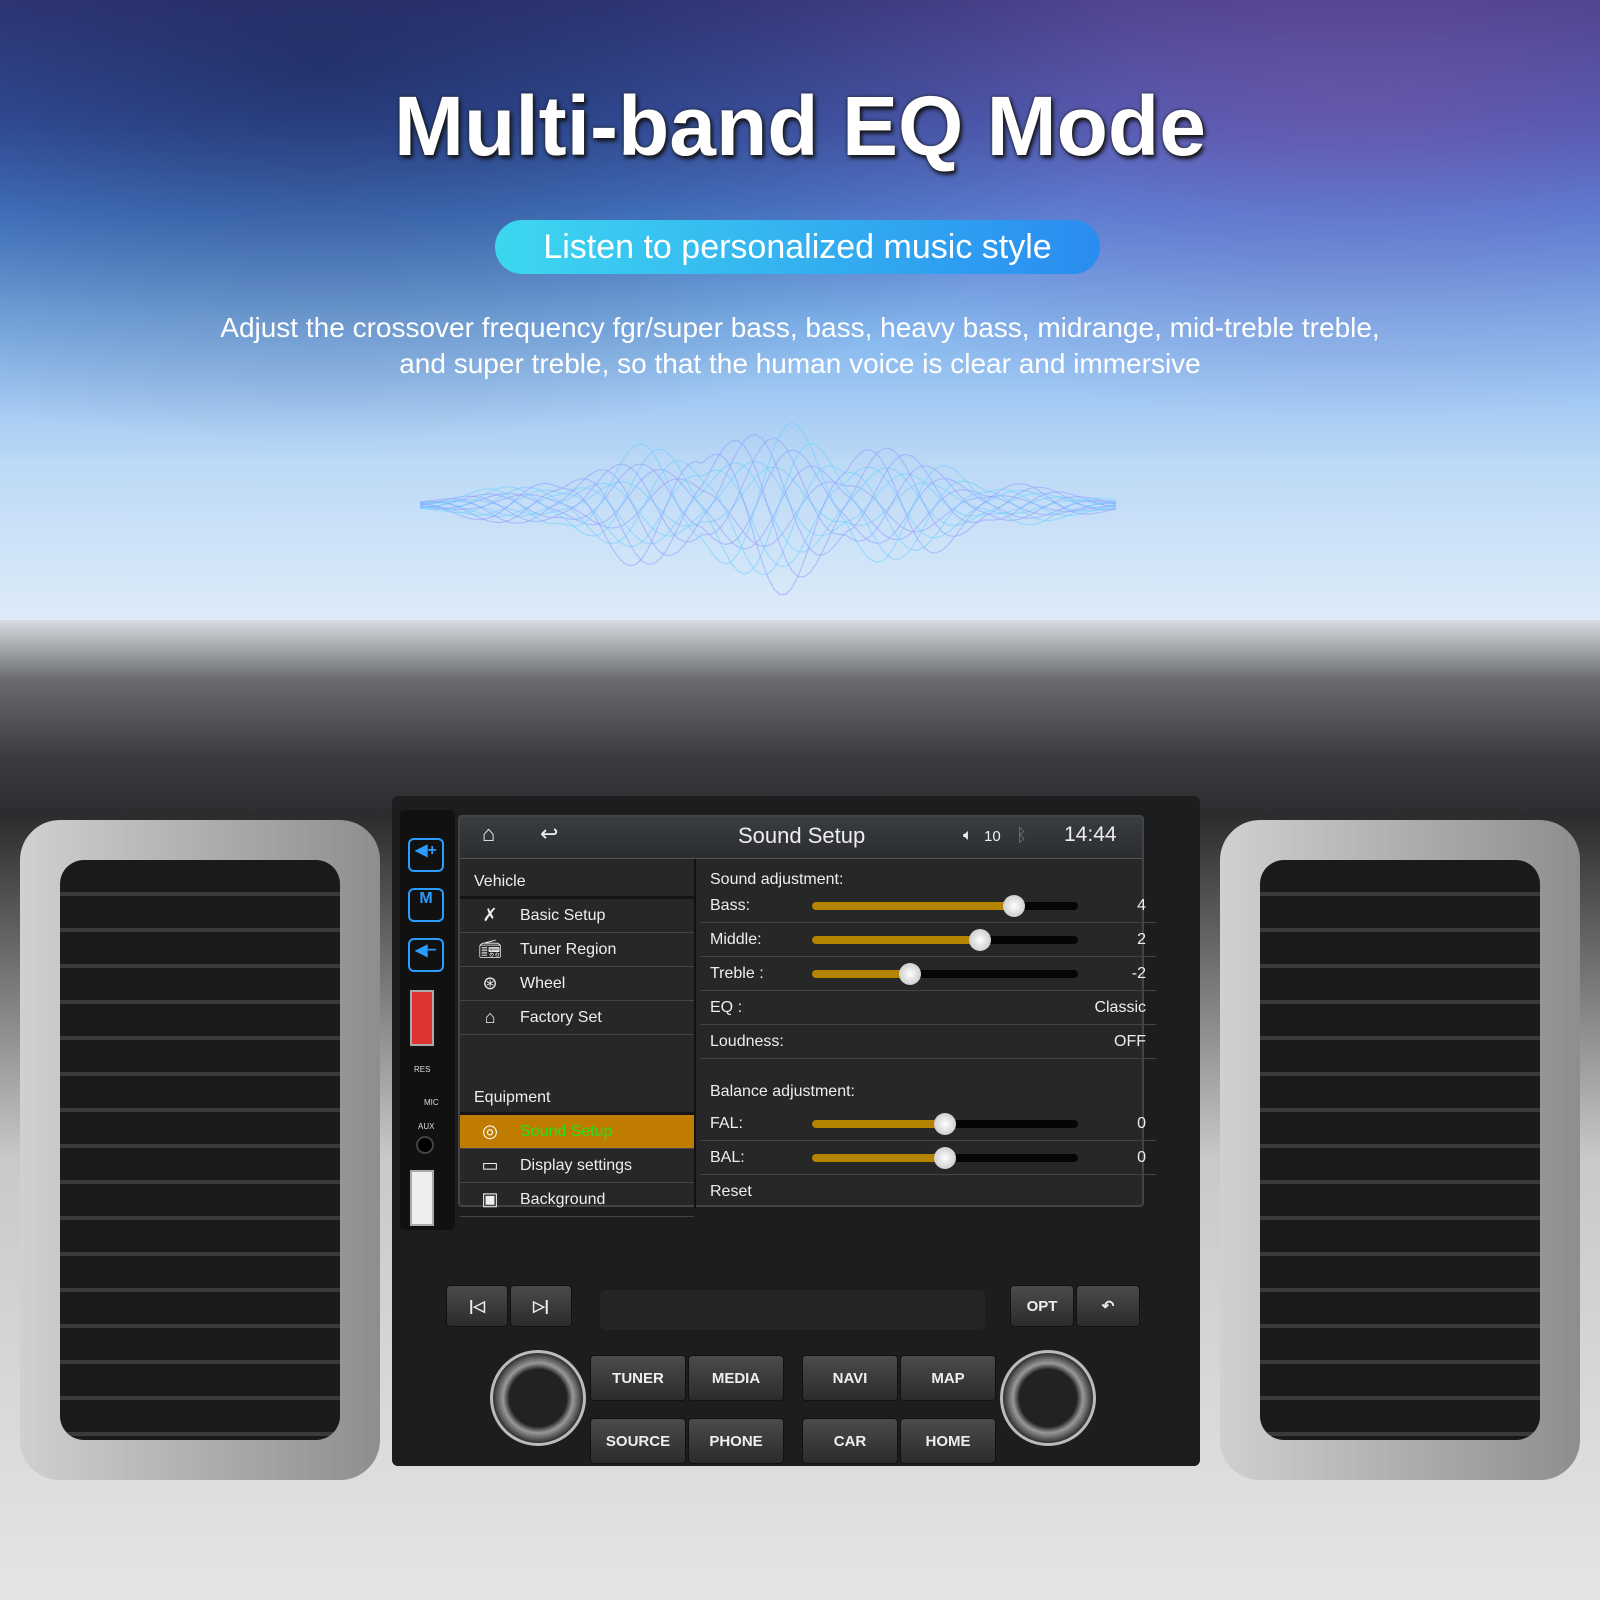 The image size is (1600, 1600). What do you see at coordinates (426, 955) in the screenshot?
I see `volume-down-button: ◀−` at bounding box center [426, 955].